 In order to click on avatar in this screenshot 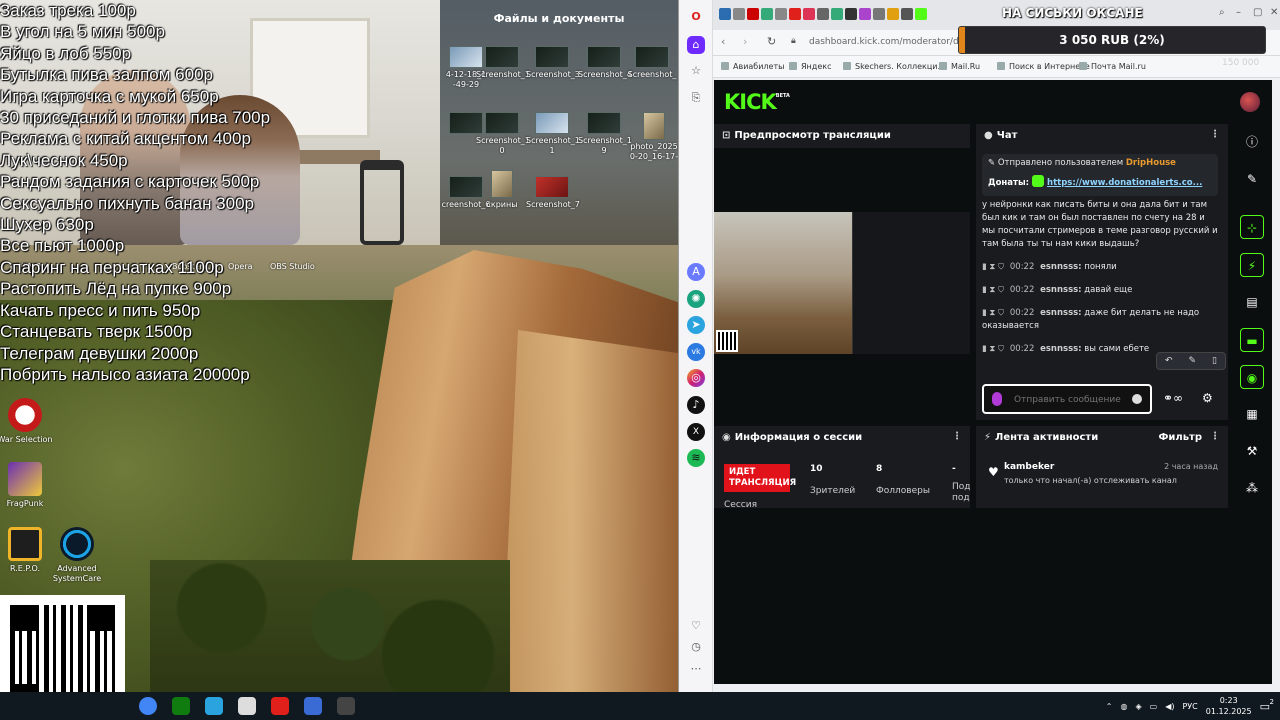, I will do `click(1250, 102)`.